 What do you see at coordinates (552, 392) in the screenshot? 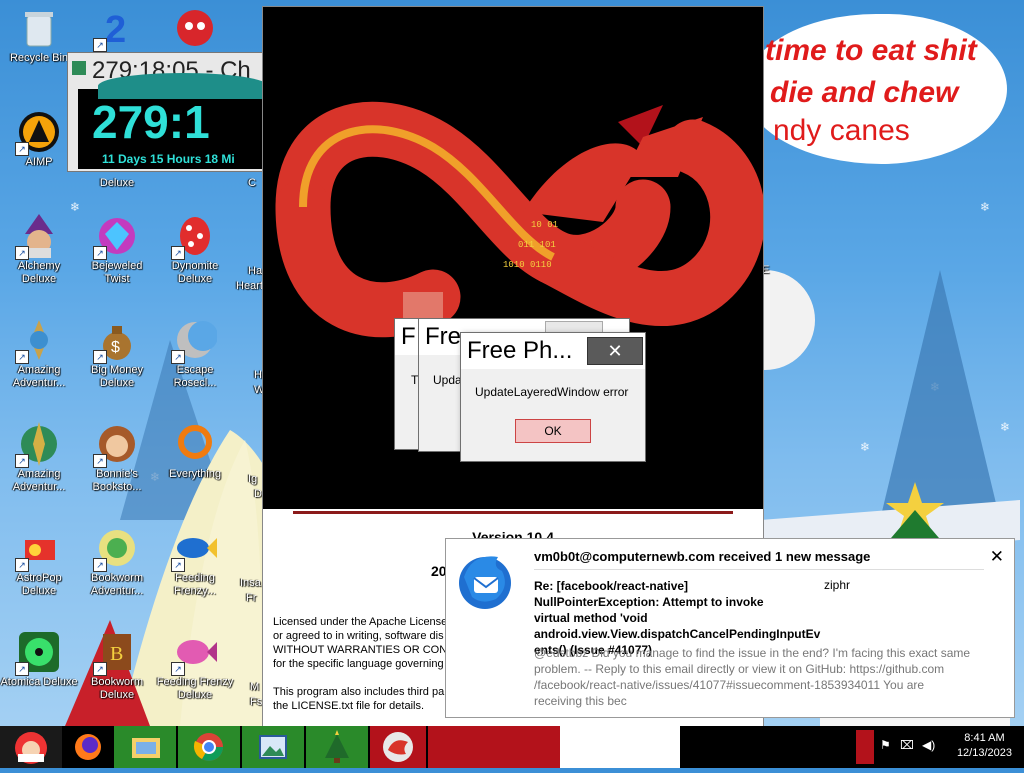
I see `error-message: UpdateLayeredWindow error` at bounding box center [552, 392].